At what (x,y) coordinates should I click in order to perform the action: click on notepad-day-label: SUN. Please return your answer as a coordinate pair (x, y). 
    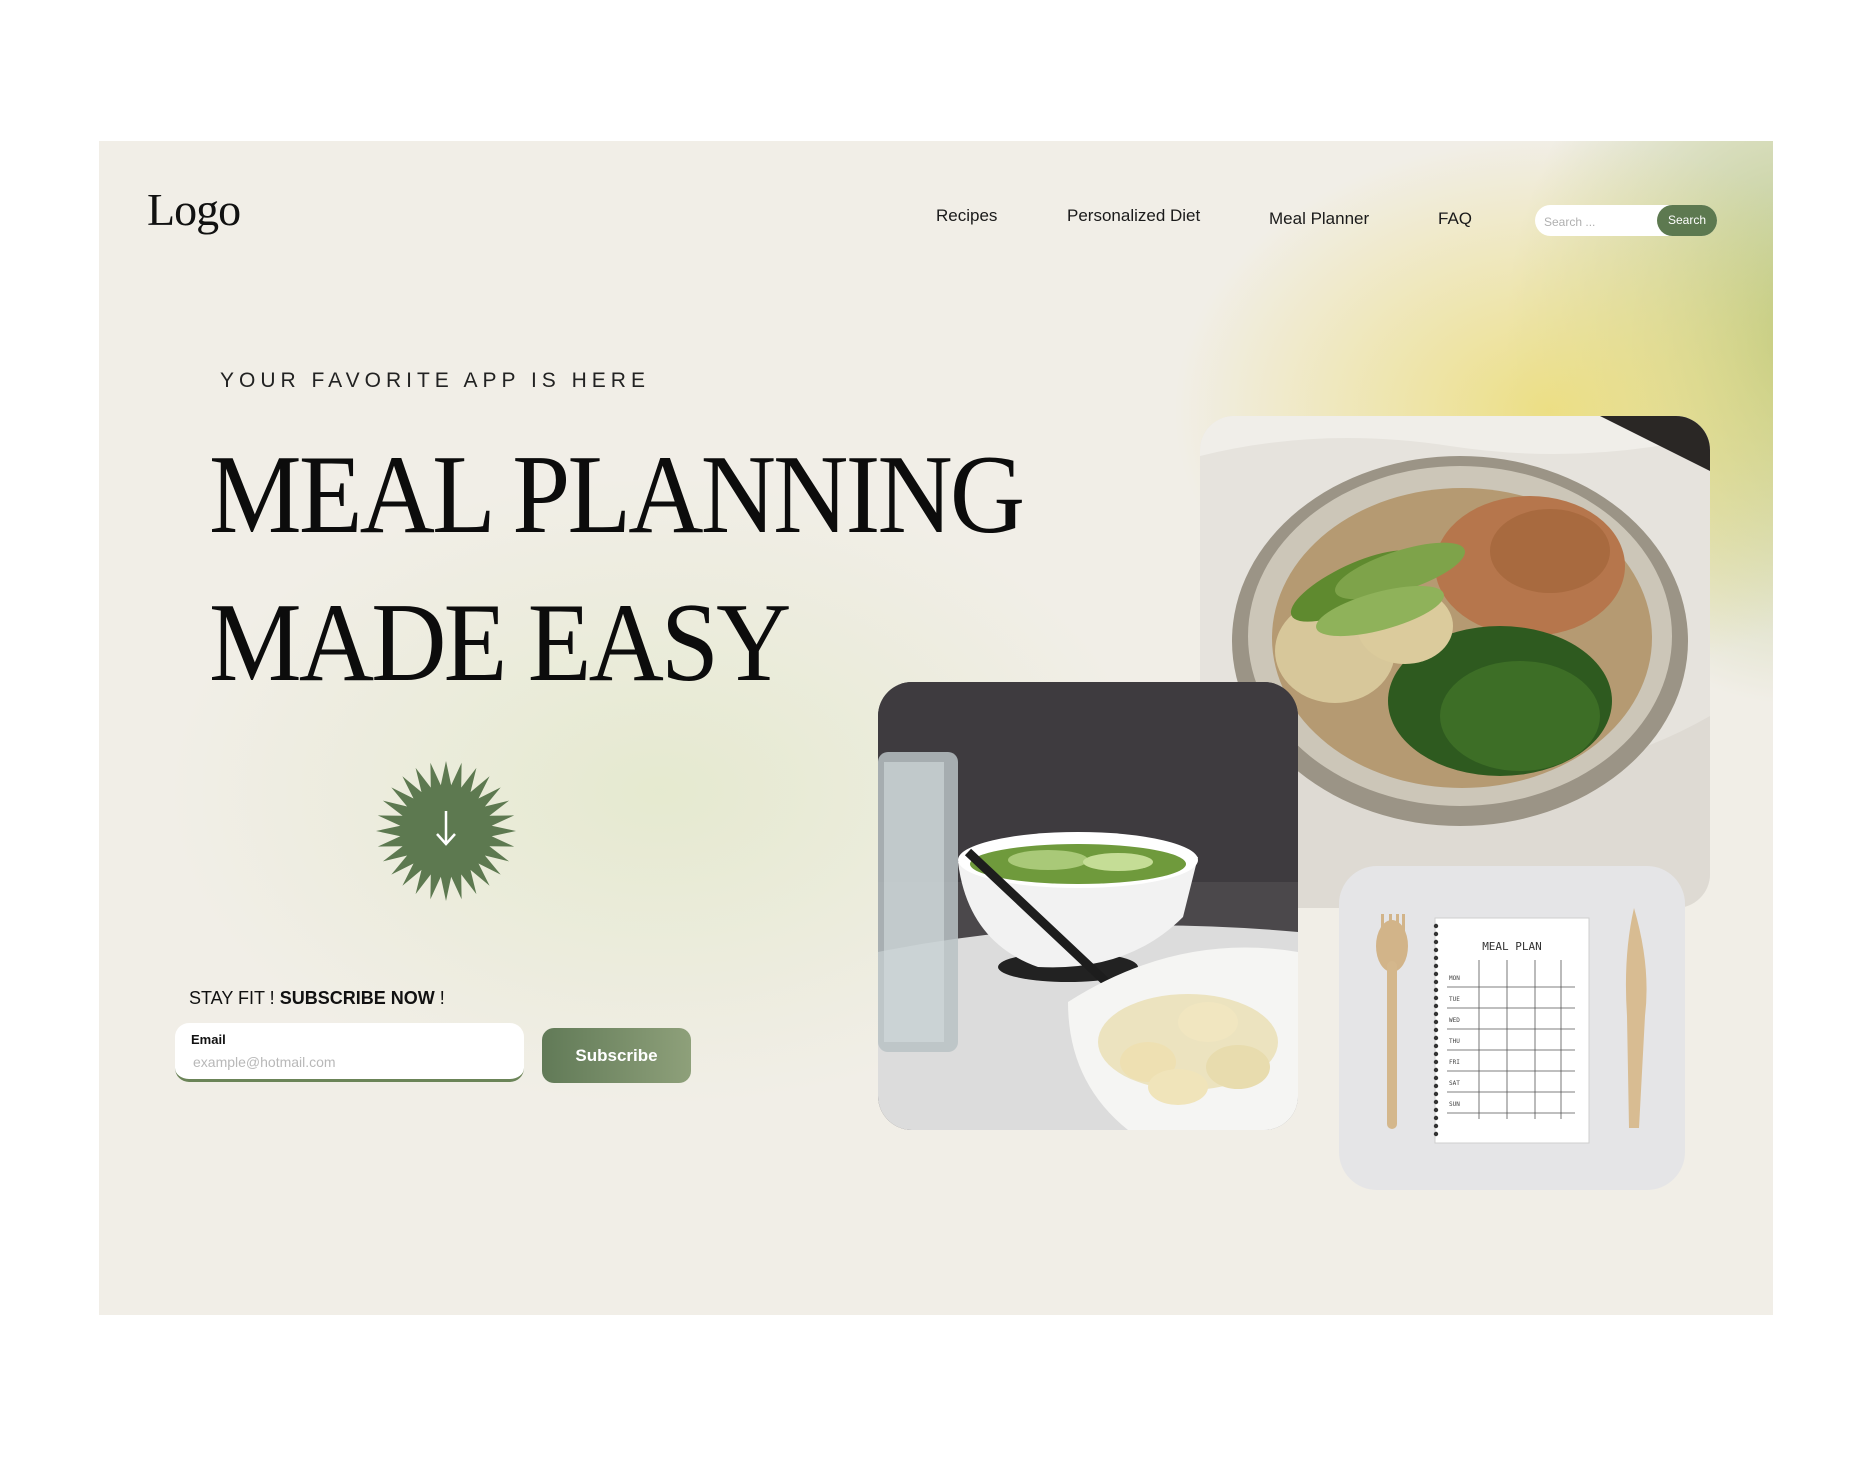
    Looking at the image, I should click on (1454, 1104).